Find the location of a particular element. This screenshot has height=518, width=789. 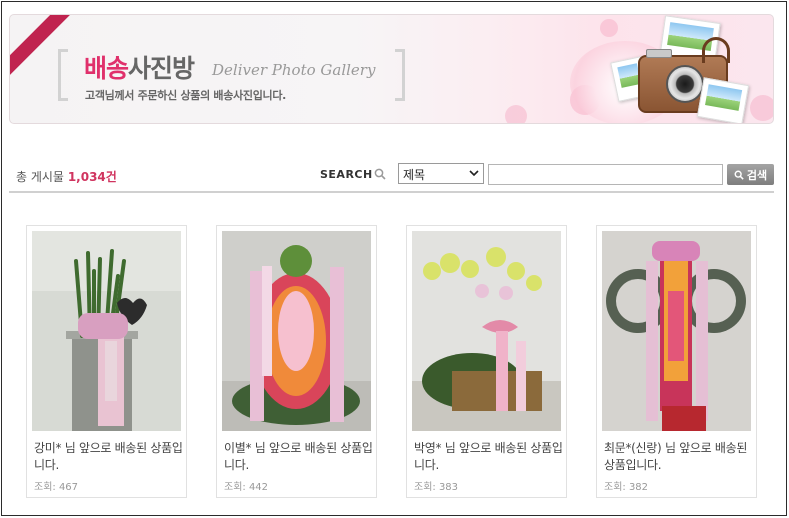

chevron-down-icon is located at coordinates (474, 173).